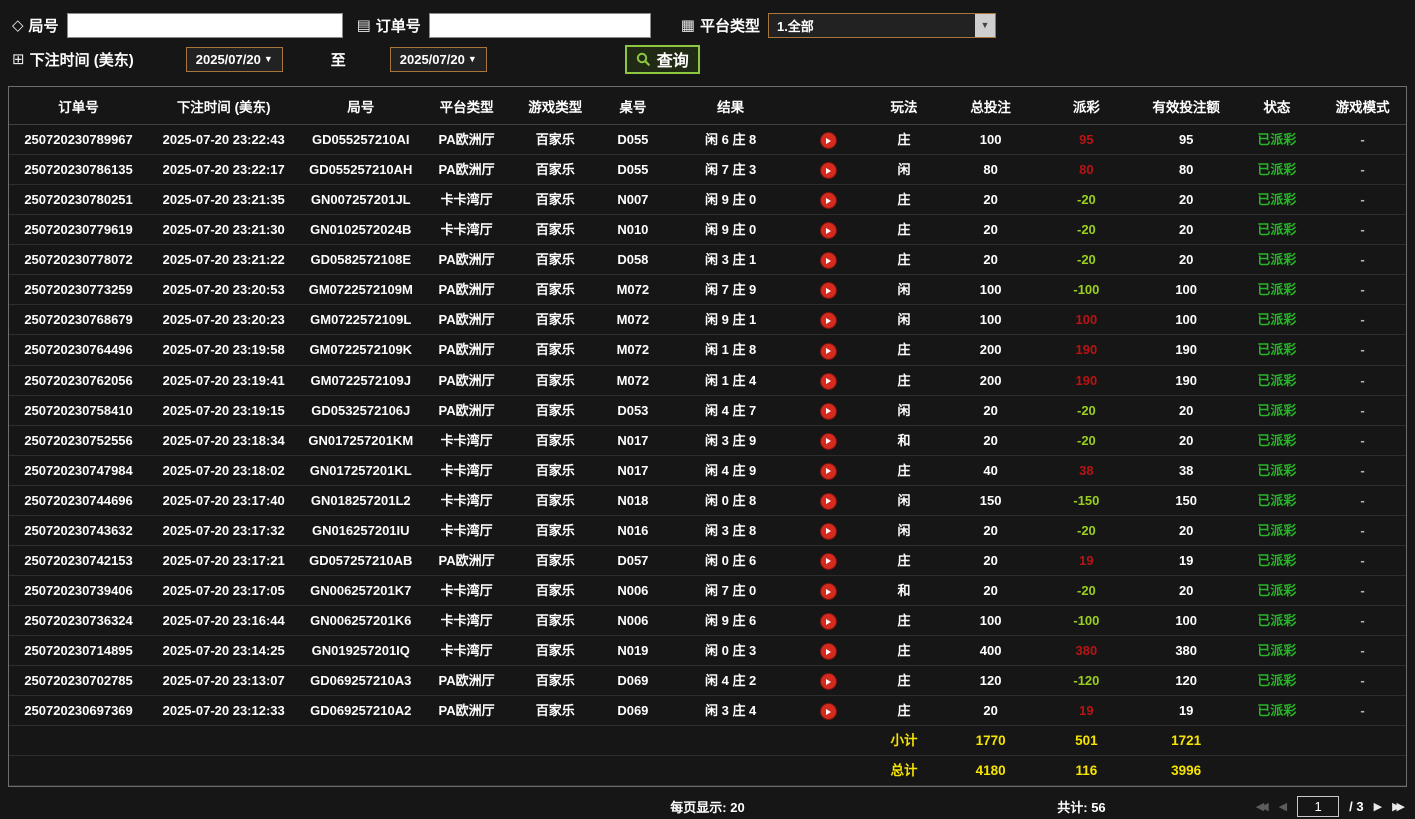 Image resolution: width=1415 pixels, height=819 pixels. I want to click on cell-platform: PA欧洲厅, so click(466, 681).